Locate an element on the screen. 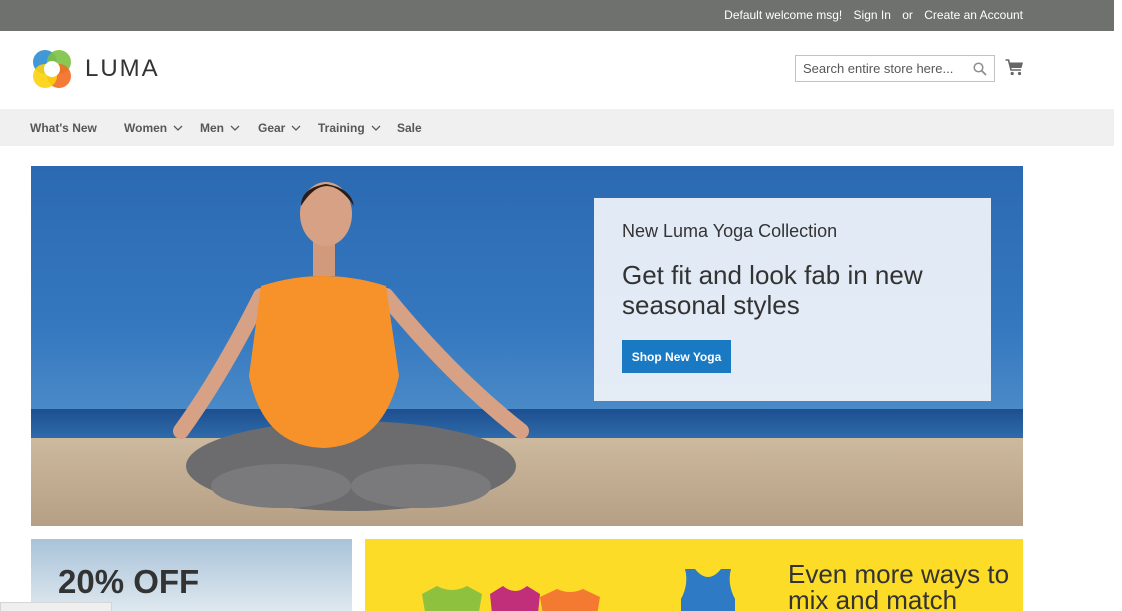 The height and width of the screenshot is (611, 1122). nav-item-whats-new: What's New is located at coordinates (63, 128).